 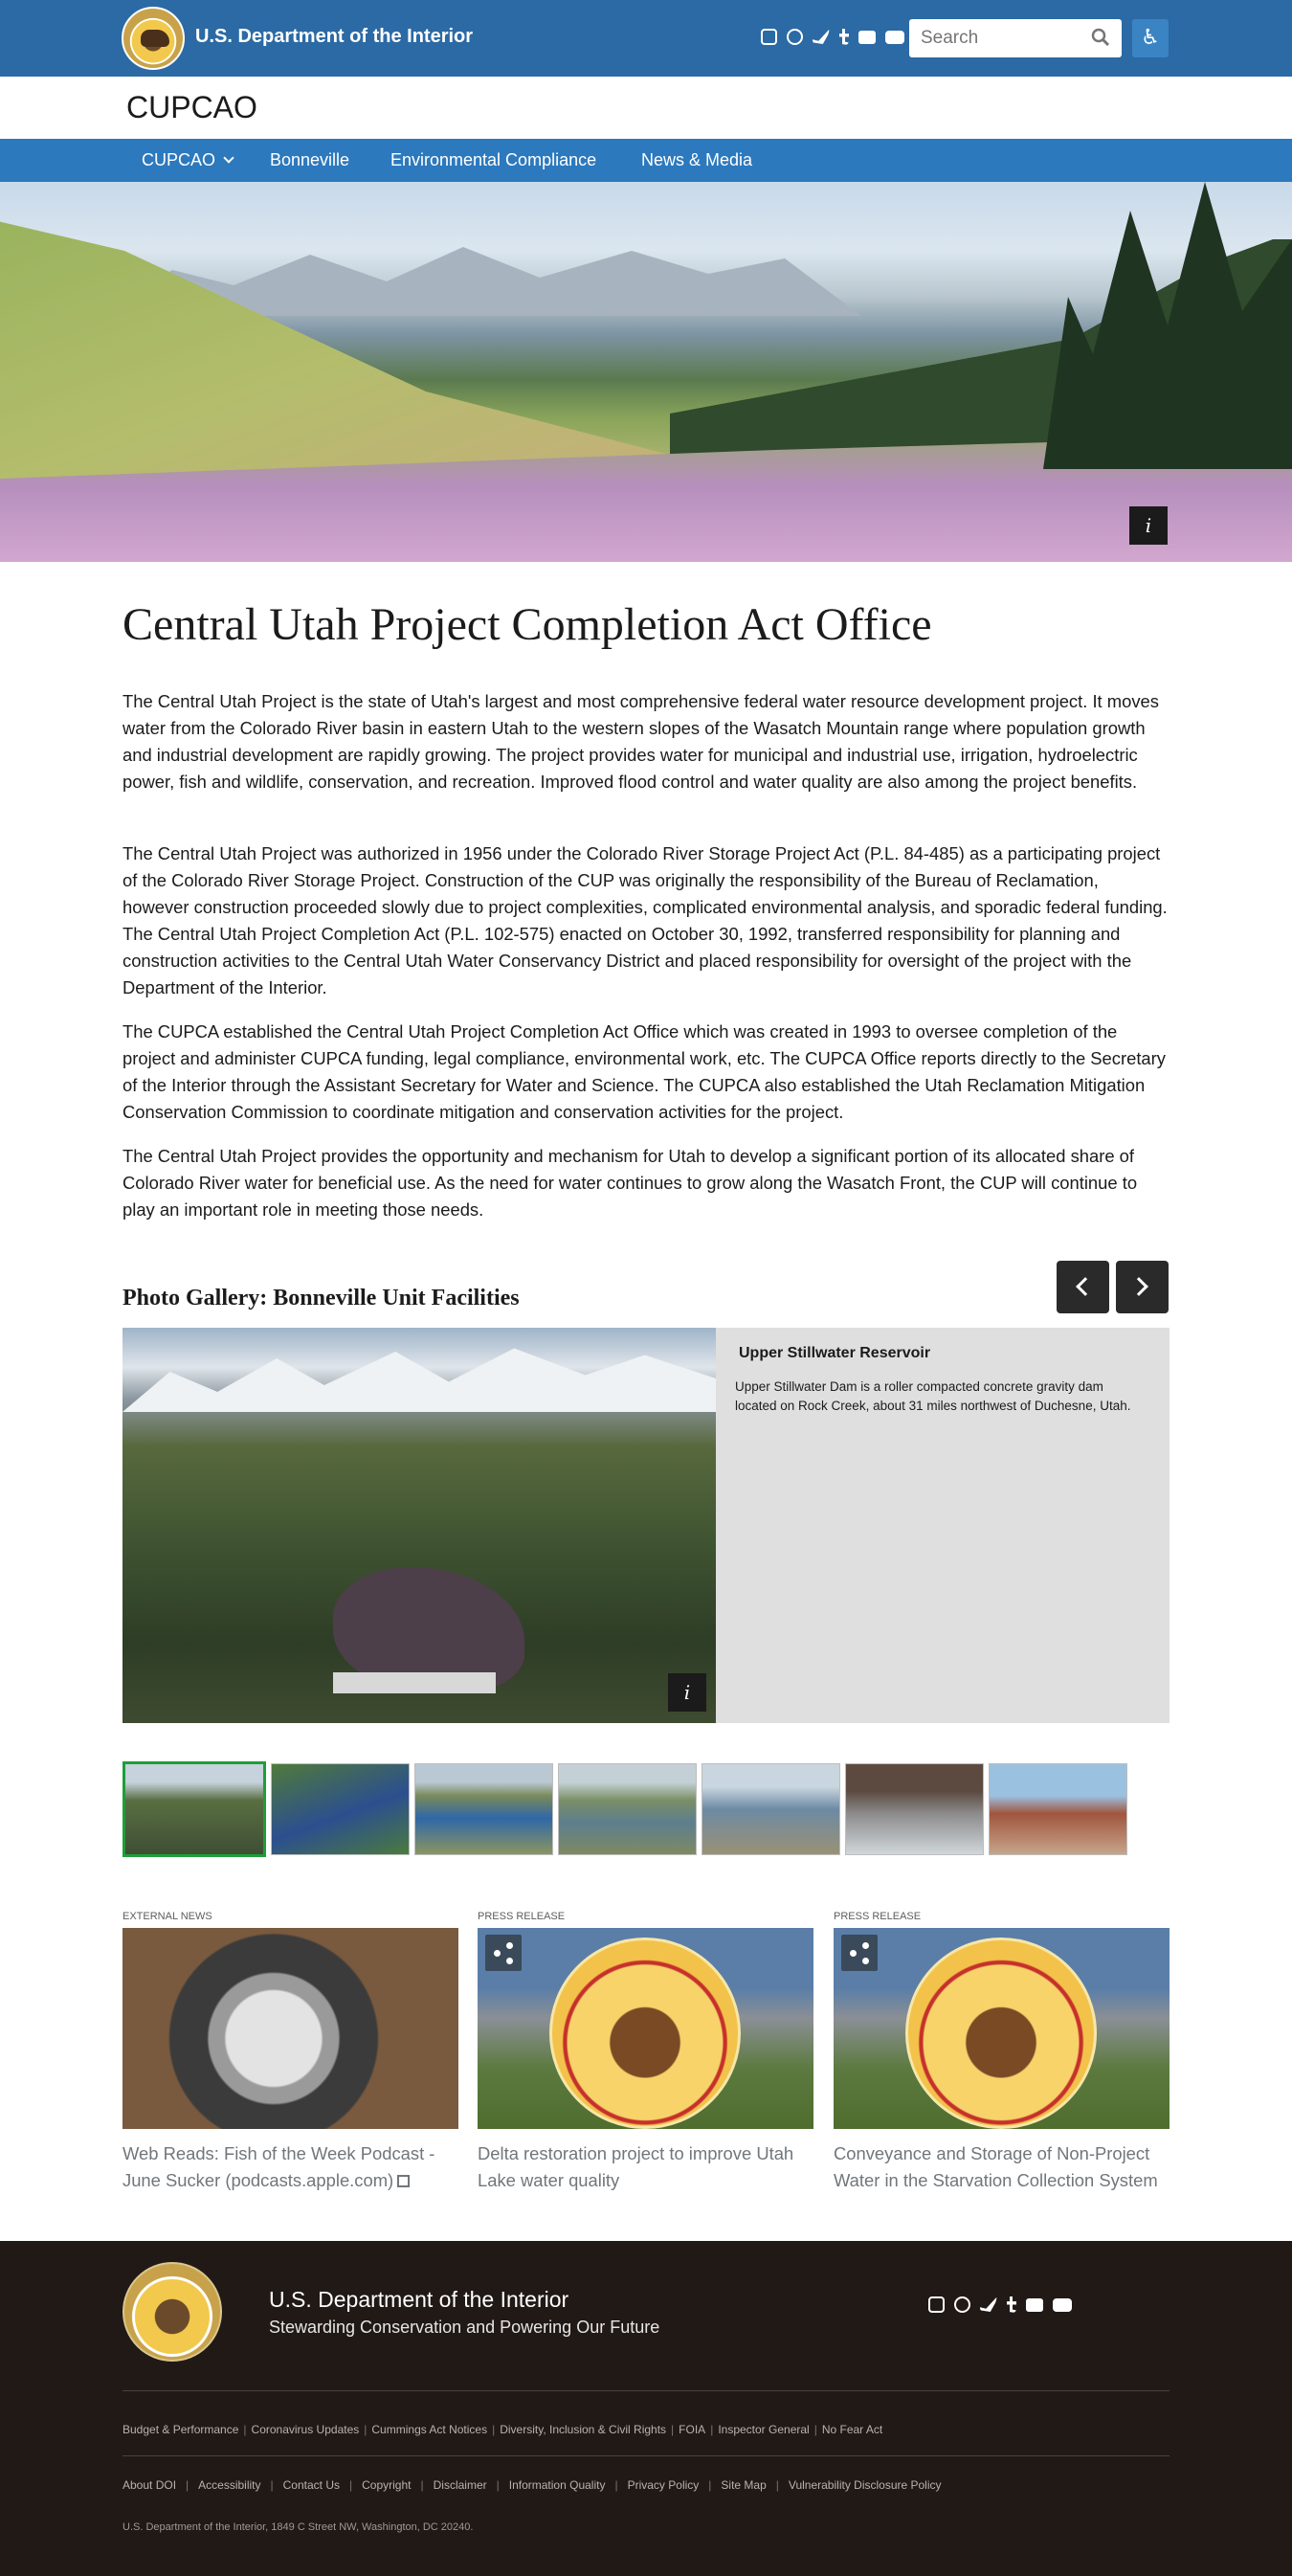 I want to click on nav-item-label: Environmental Compliance, so click(x=493, y=160).